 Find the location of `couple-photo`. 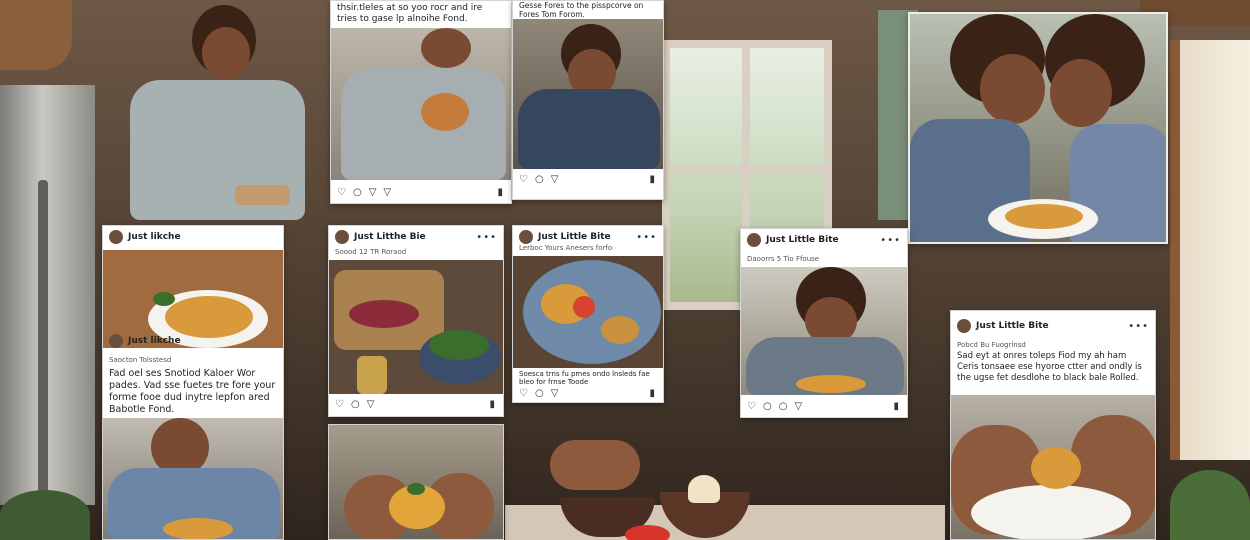

couple-photo is located at coordinates (1038, 128).